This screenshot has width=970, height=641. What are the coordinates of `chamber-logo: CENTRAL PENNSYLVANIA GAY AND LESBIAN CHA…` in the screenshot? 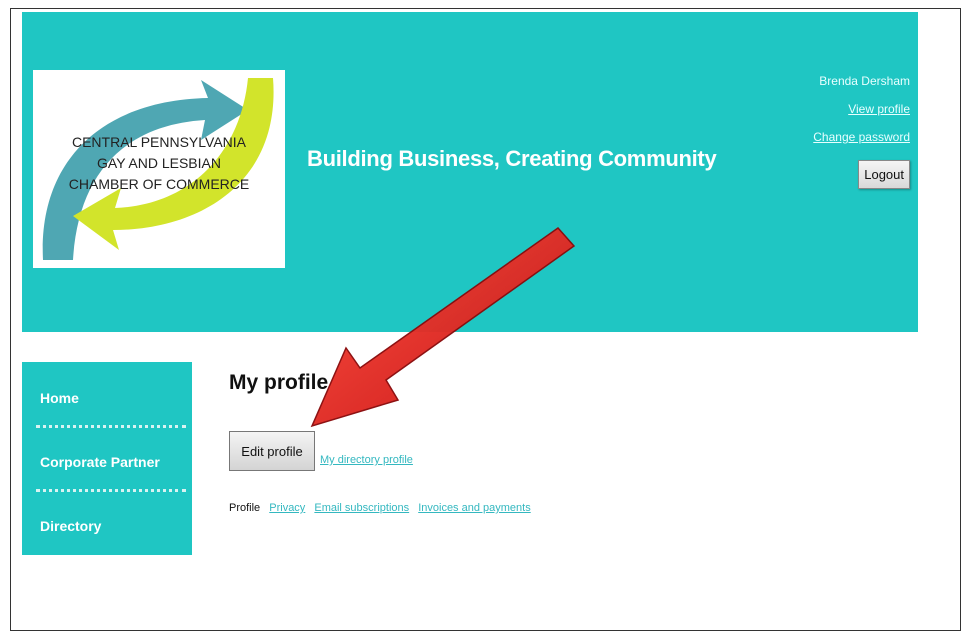 It's located at (159, 169).